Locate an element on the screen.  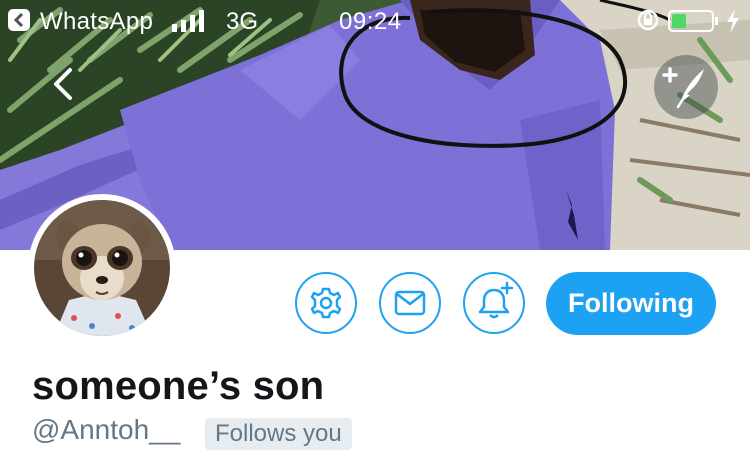
direct-message-button is located at coordinates (410, 303).